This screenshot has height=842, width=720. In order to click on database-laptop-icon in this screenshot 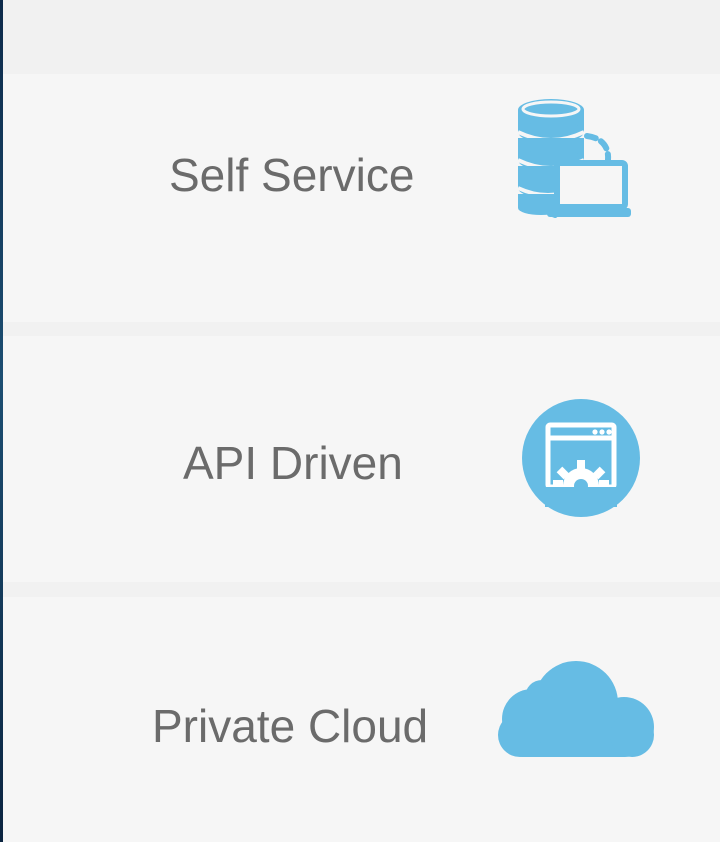, I will do `click(574, 158)`.